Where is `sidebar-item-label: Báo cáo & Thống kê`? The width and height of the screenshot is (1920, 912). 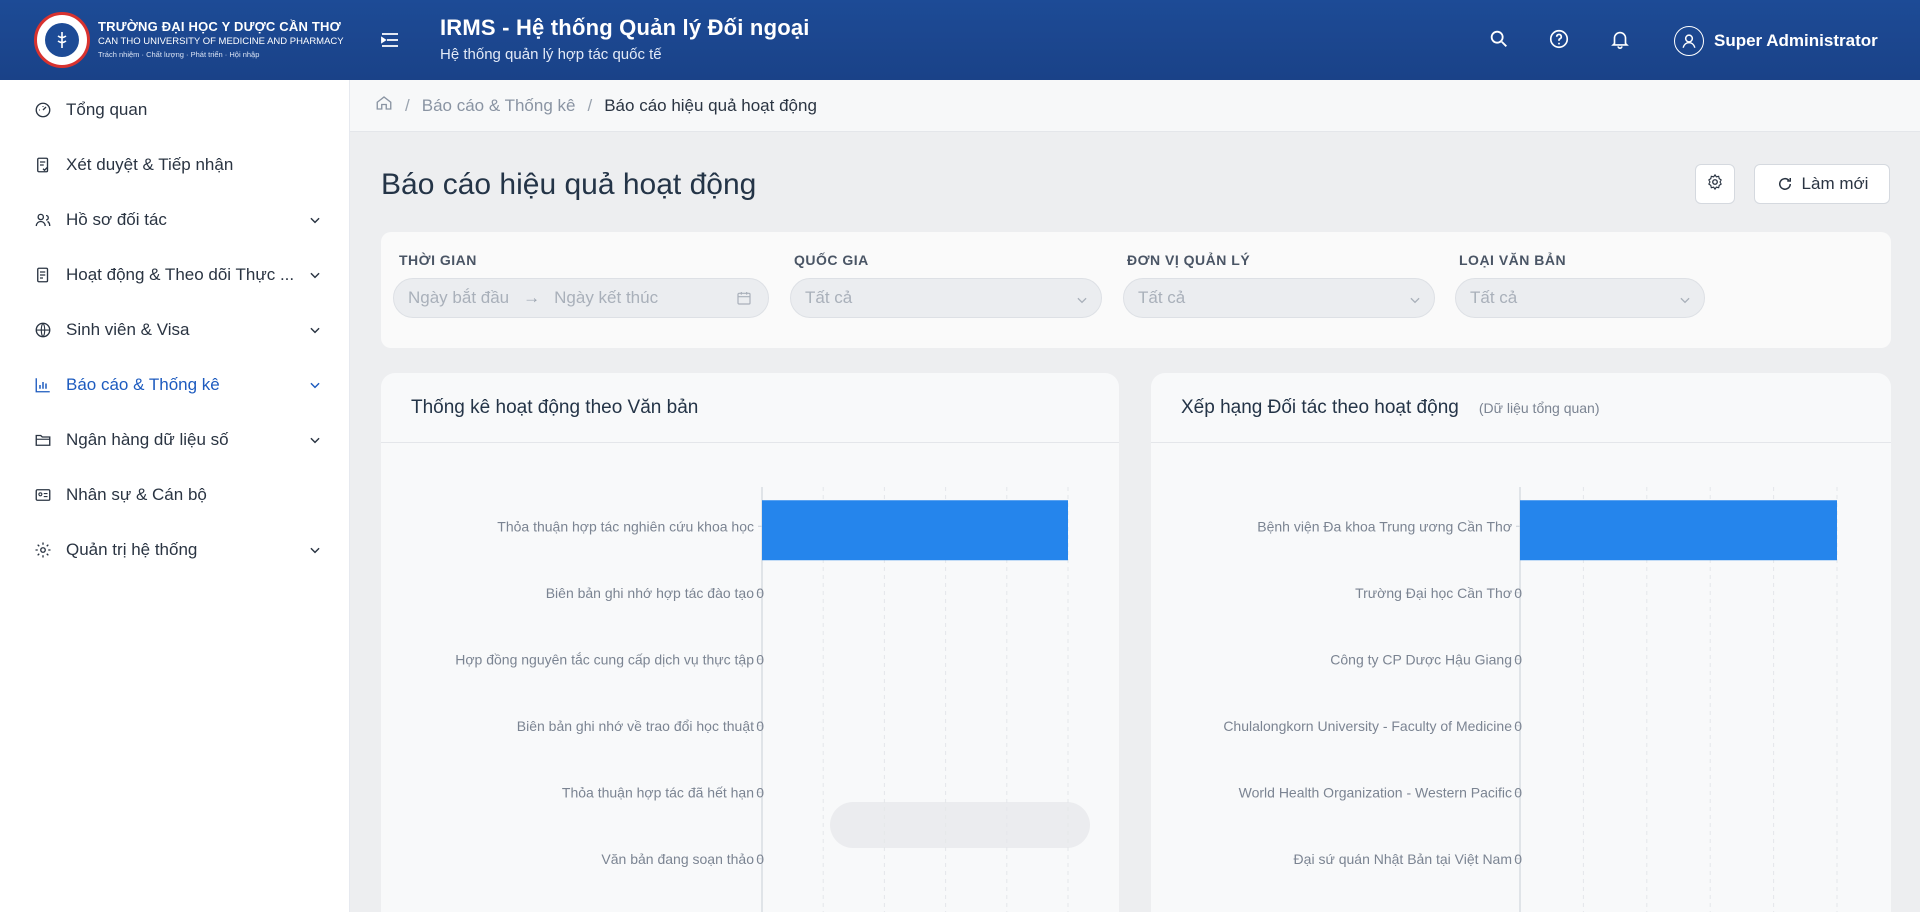
sidebar-item-label: Báo cáo & Thống kê is located at coordinates (143, 384).